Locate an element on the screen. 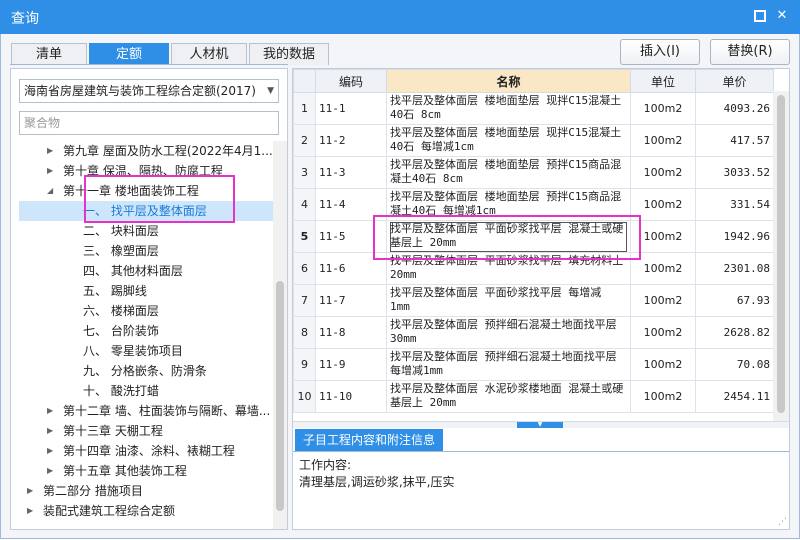 This screenshot has width=800, height=540. row-number: 7 is located at coordinates (304, 300).